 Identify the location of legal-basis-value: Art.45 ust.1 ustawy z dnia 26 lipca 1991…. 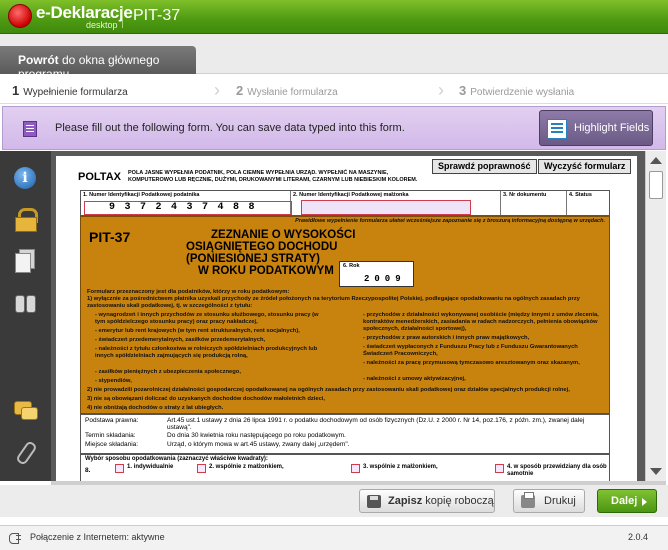
(376, 424).